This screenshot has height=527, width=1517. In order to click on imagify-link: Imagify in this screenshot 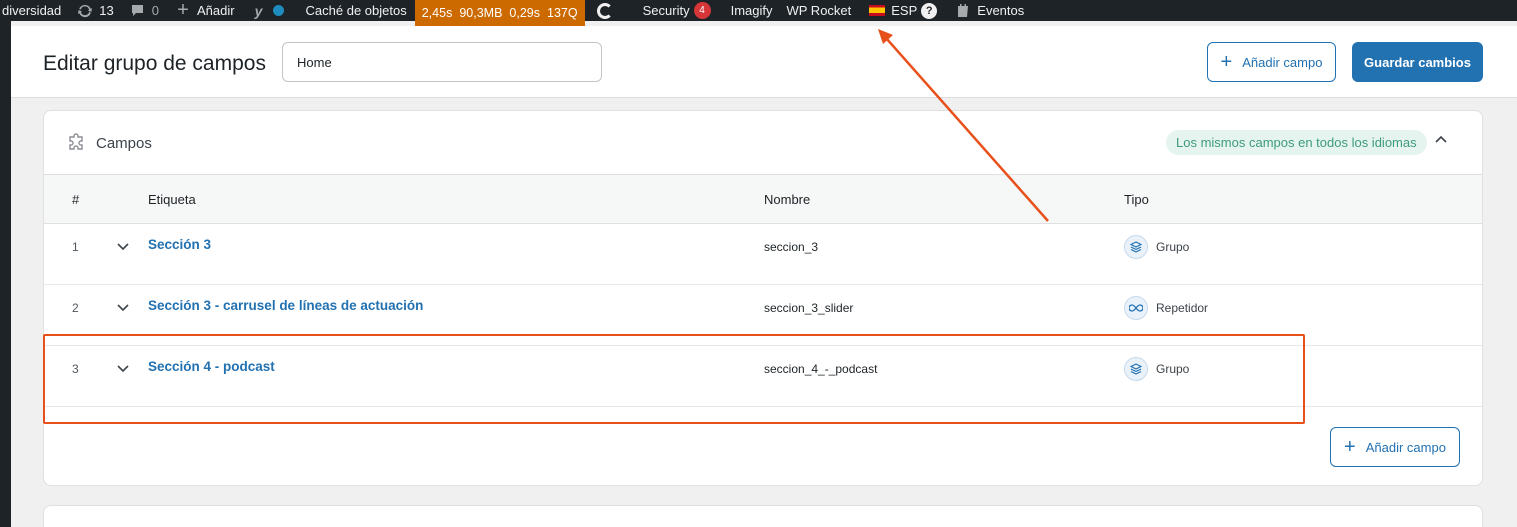, I will do `click(750, 10)`.